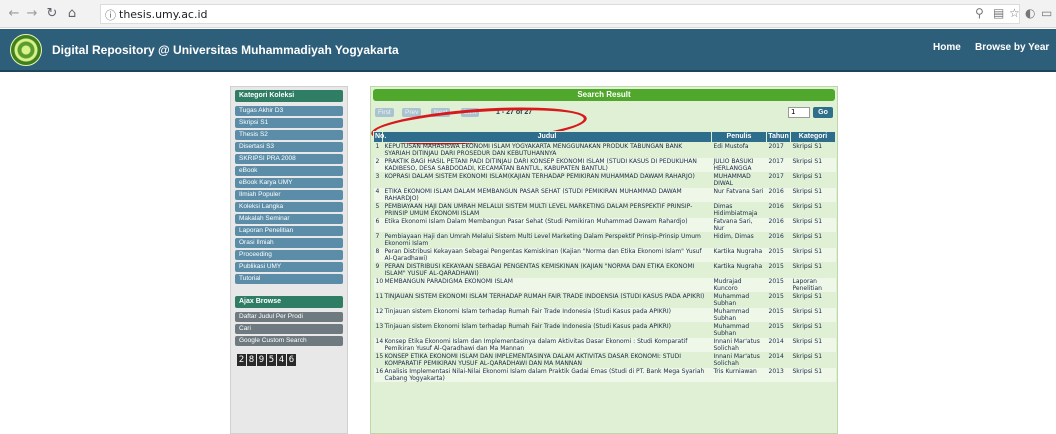 The width and height of the screenshot is (1056, 434). Describe the element at coordinates (14, 14) in the screenshot. I see `back-arrow-icon: ←` at that location.